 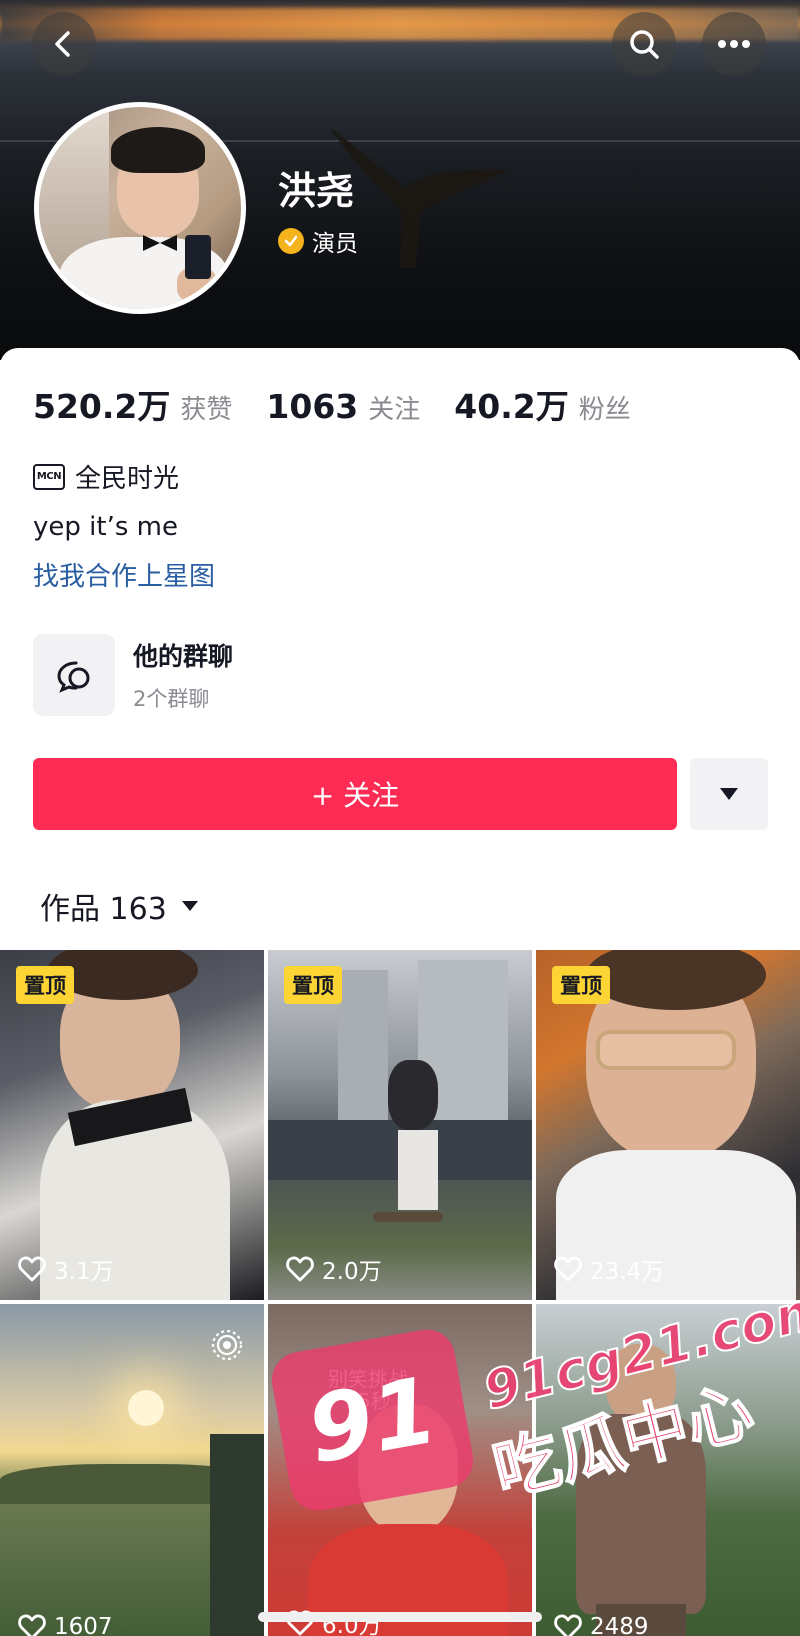 I want to click on back-button, so click(x=64, y=44).